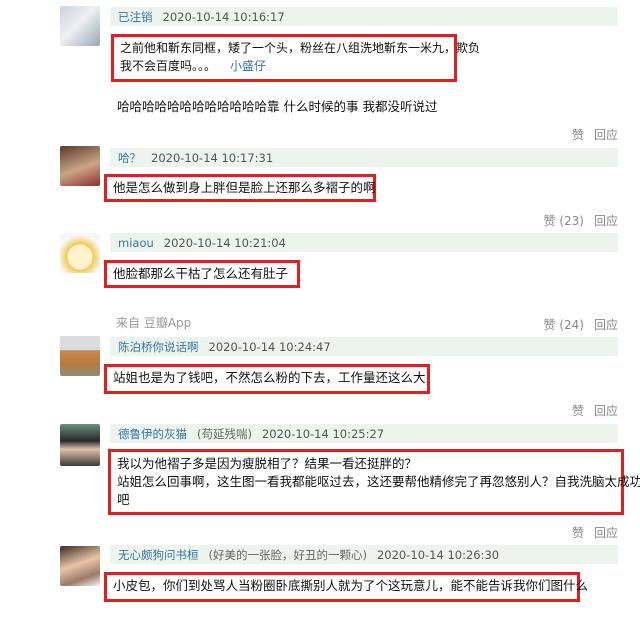  Describe the element at coordinates (223, 16) in the screenshot. I see `comment-time: 2020-10-14 10:16:17` at that location.